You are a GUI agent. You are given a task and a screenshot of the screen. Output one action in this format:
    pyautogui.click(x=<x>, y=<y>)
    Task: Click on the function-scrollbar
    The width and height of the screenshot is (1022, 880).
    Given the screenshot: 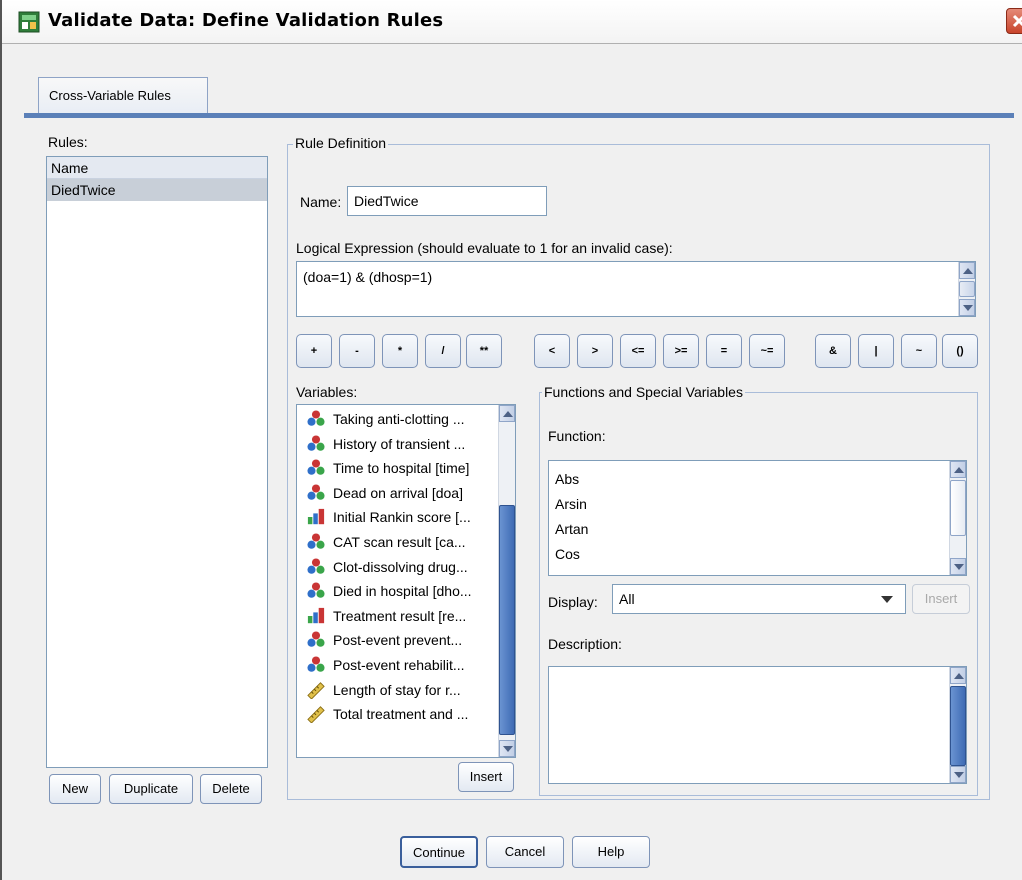 What is the action you would take?
    pyautogui.click(x=957, y=518)
    